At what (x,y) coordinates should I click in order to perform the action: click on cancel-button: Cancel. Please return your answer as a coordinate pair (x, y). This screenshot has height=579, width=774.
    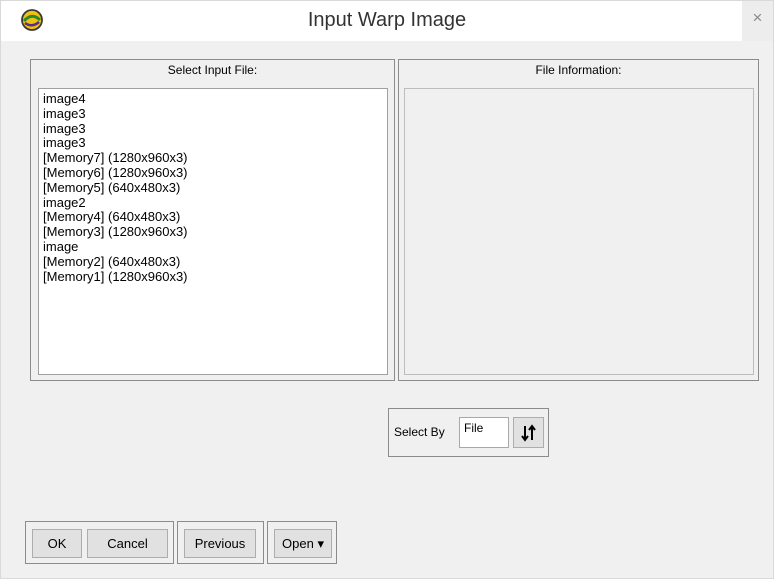
    Looking at the image, I should click on (127, 543).